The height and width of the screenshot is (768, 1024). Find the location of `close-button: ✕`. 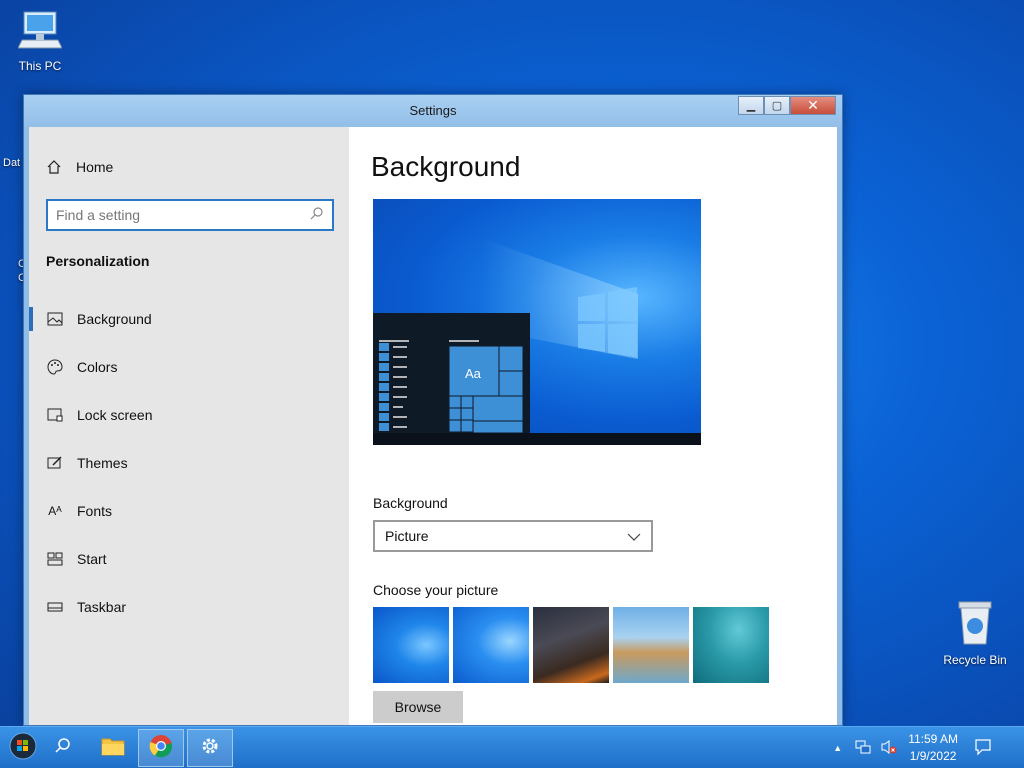

close-button: ✕ is located at coordinates (813, 105).